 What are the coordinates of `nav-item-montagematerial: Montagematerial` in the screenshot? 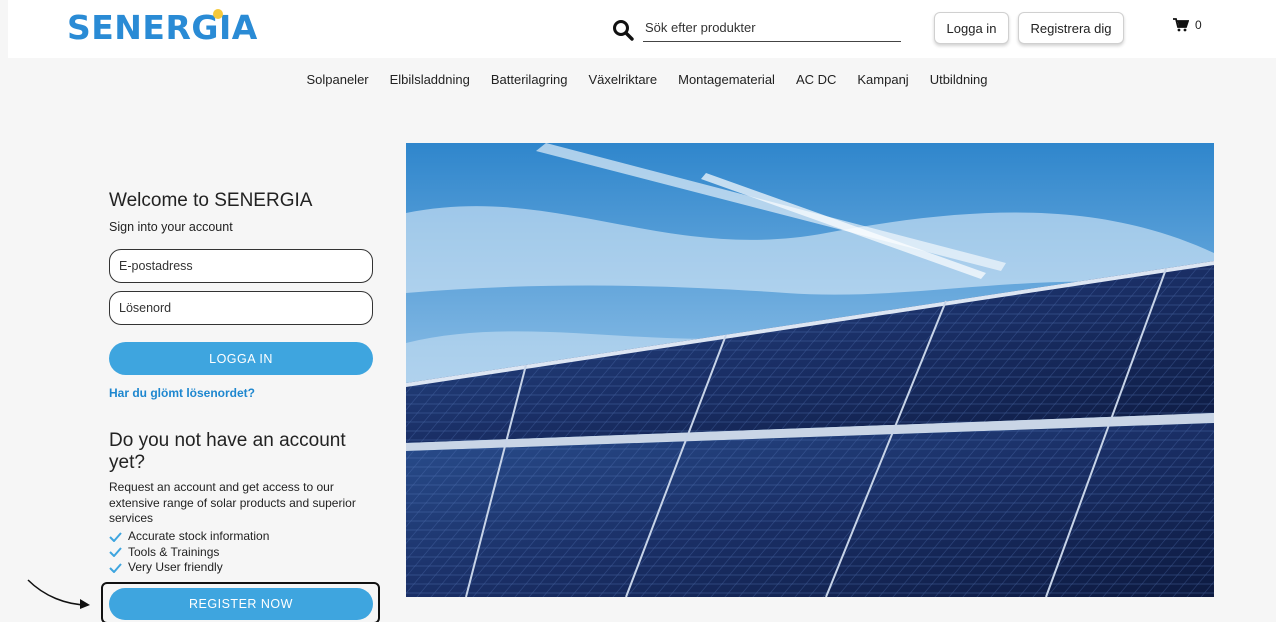 It's located at (726, 87).